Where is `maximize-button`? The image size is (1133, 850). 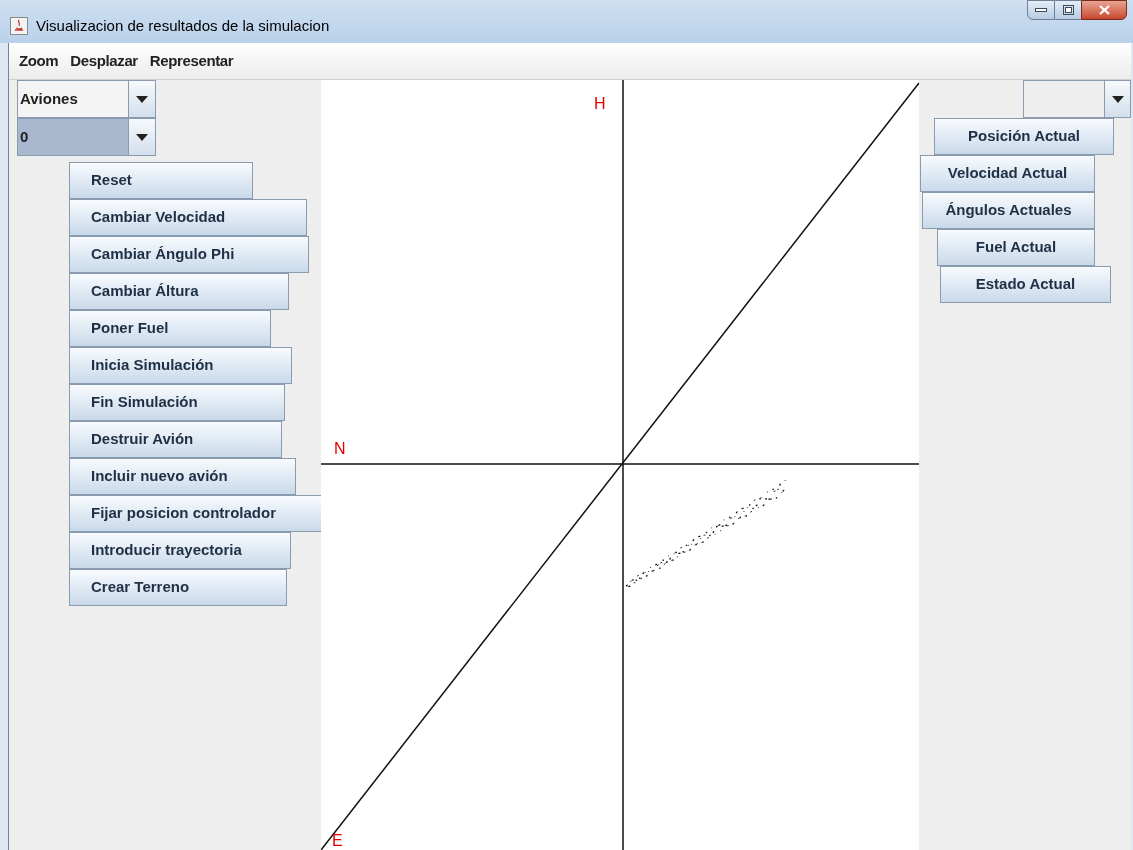 maximize-button is located at coordinates (1068, 10).